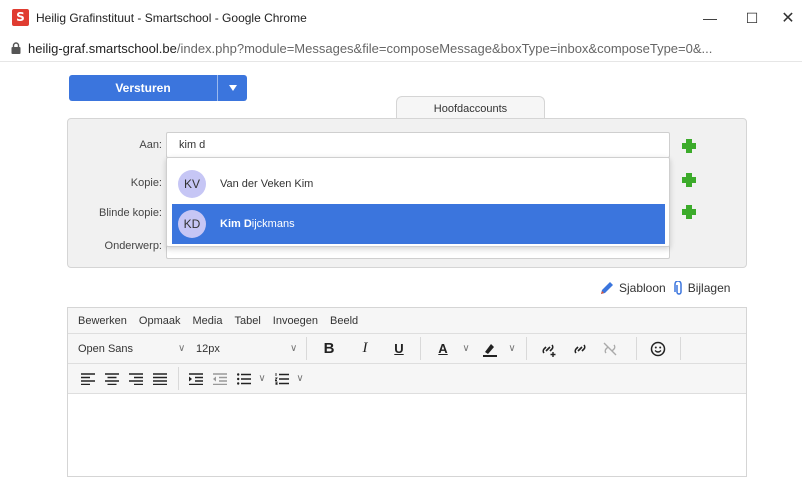 This screenshot has height=477, width=802. Describe the element at coordinates (709, 288) in the screenshot. I see `attachments-link: Bijlagen` at that location.